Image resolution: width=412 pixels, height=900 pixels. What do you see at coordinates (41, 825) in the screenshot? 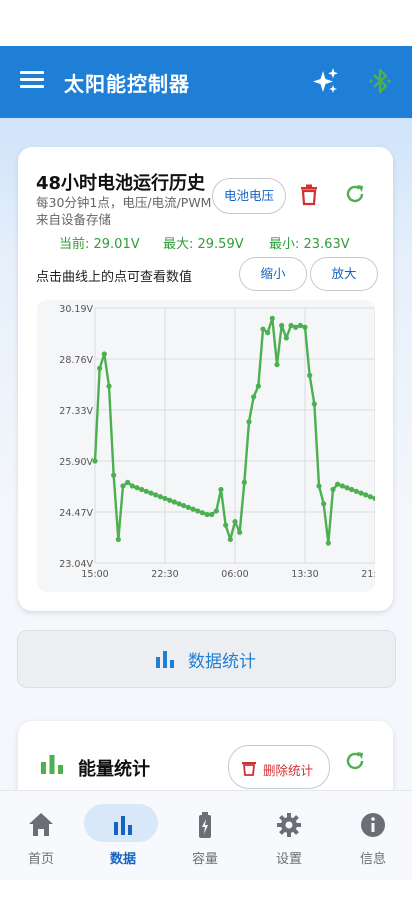
I see `home-icon` at bounding box center [41, 825].